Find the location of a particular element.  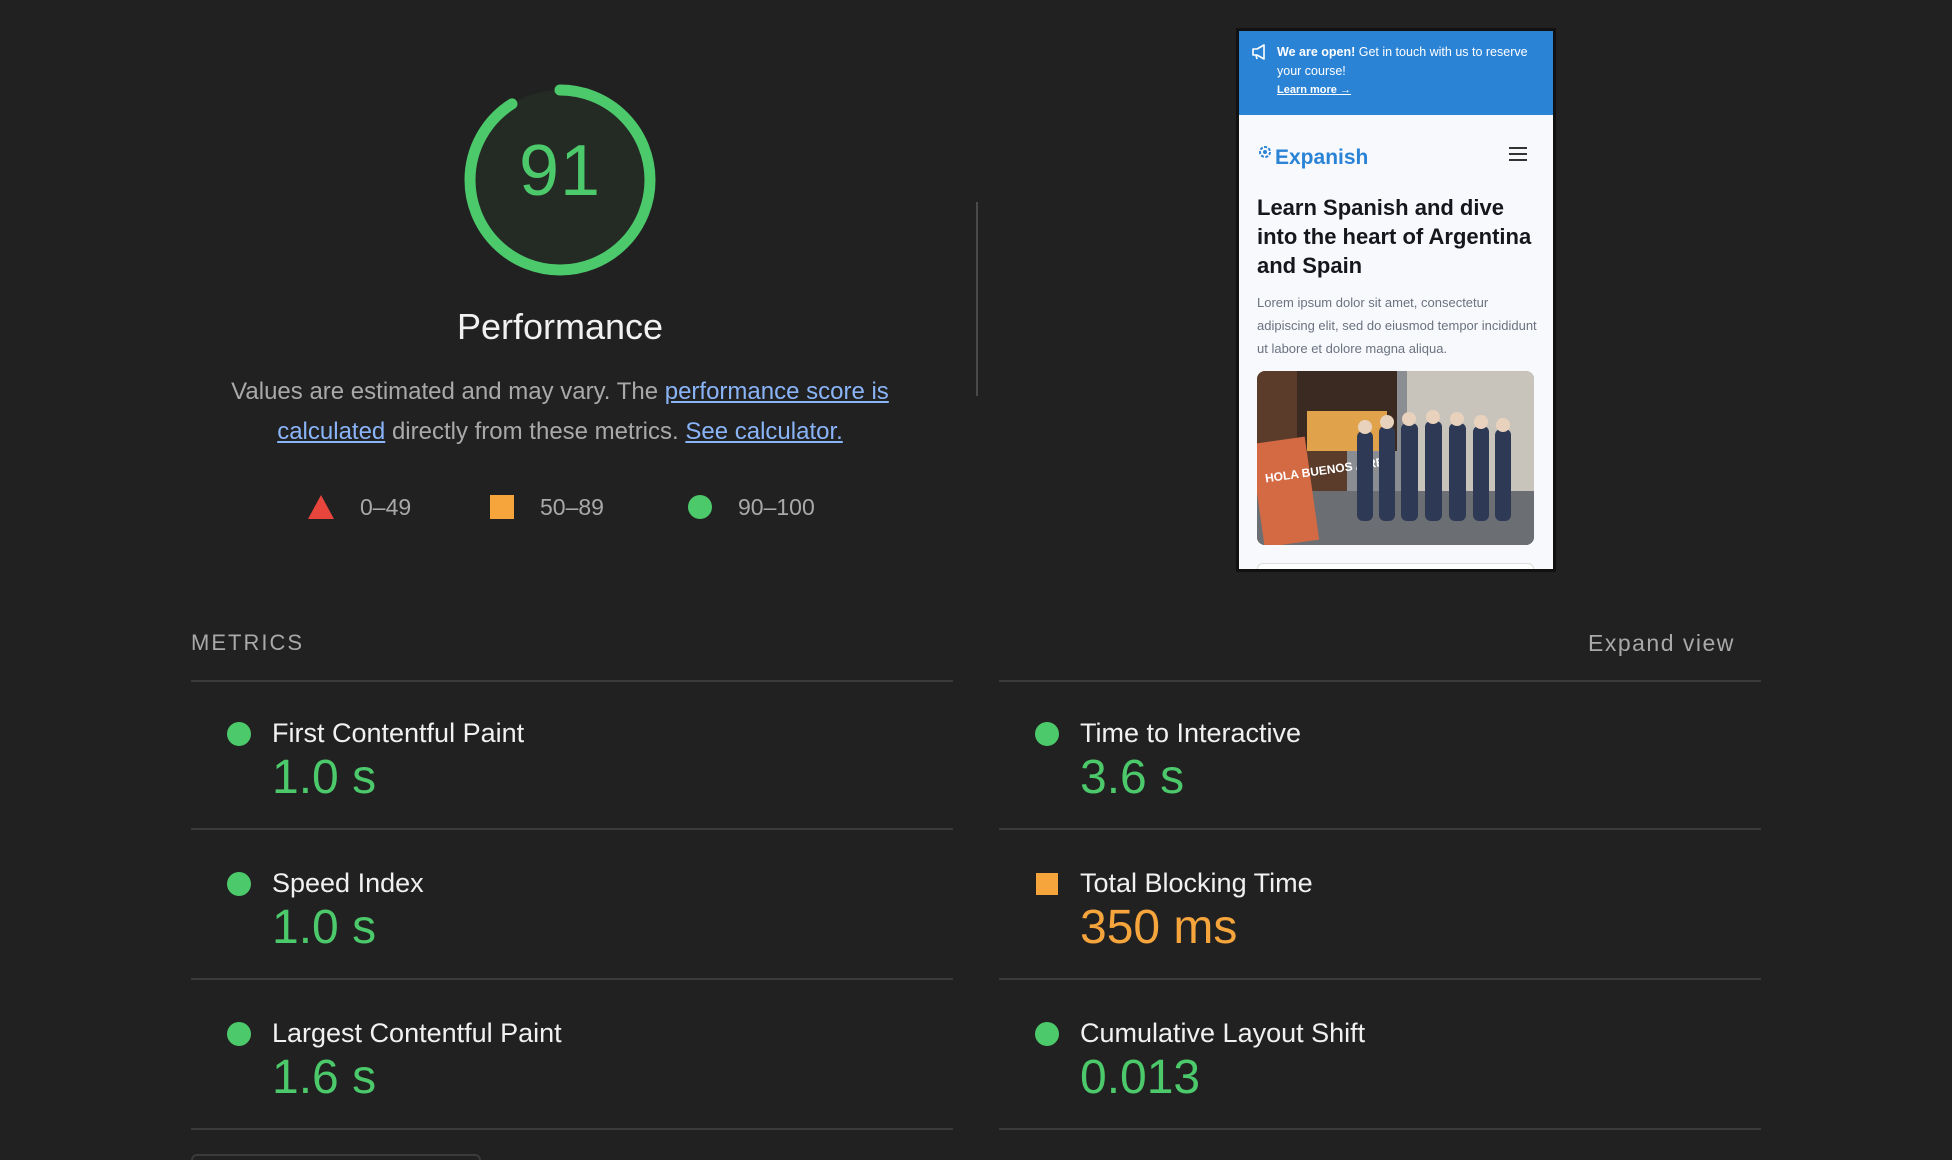

legend-label: 0–49 is located at coordinates (386, 506).